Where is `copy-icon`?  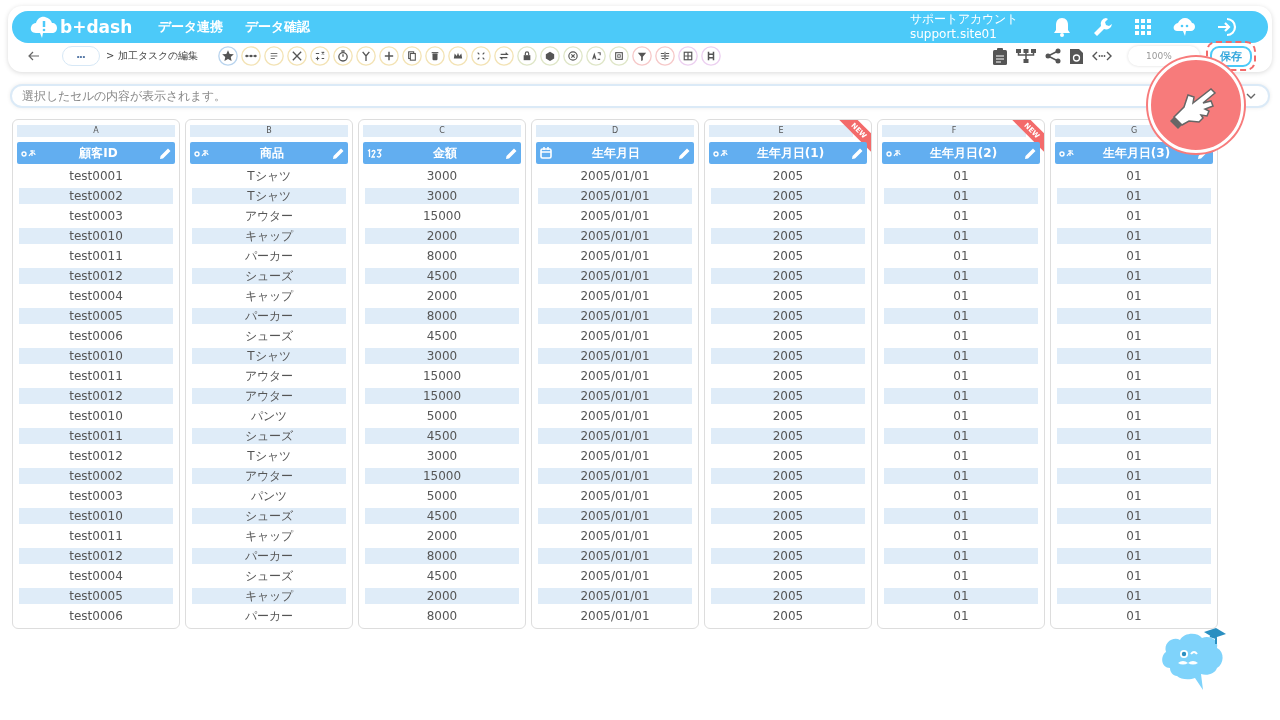 copy-icon is located at coordinates (411, 56).